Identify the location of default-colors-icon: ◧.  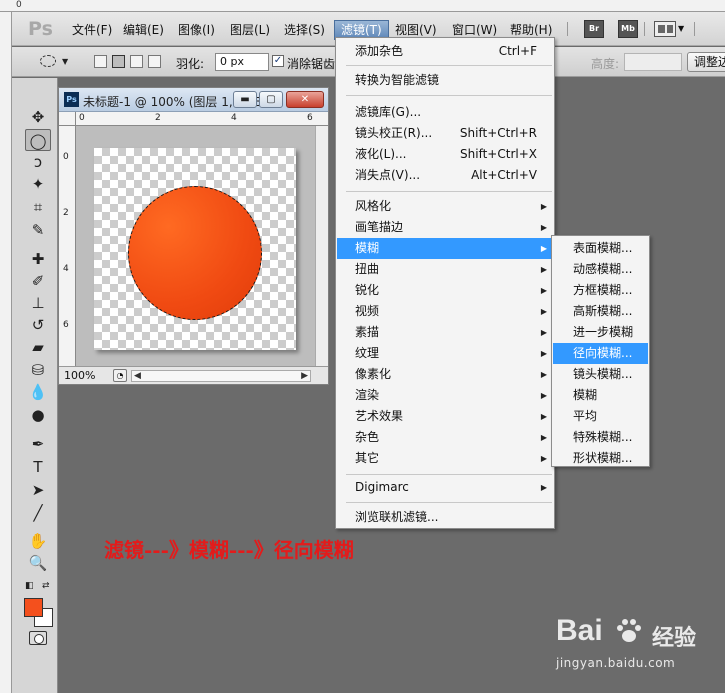
(29, 586).